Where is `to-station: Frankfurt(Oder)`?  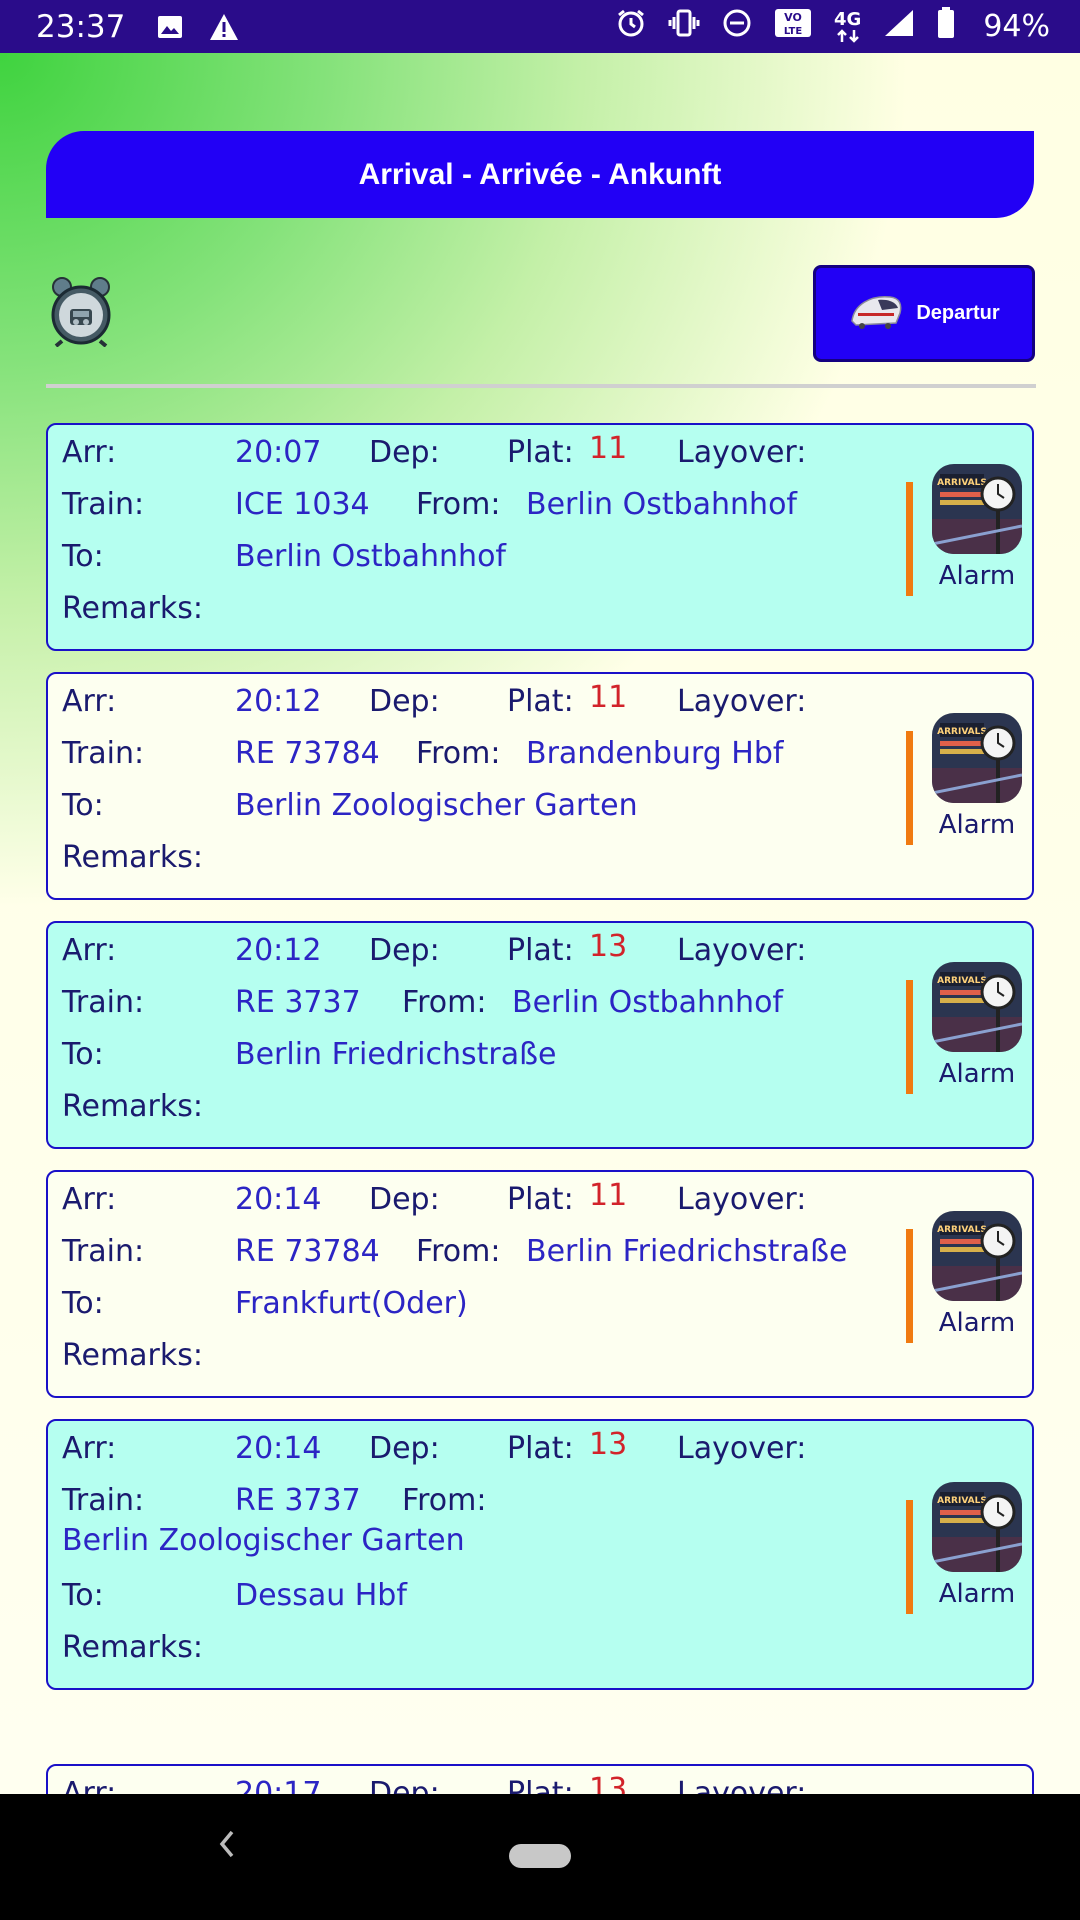
to-station: Frankfurt(Oder) is located at coordinates (351, 1303).